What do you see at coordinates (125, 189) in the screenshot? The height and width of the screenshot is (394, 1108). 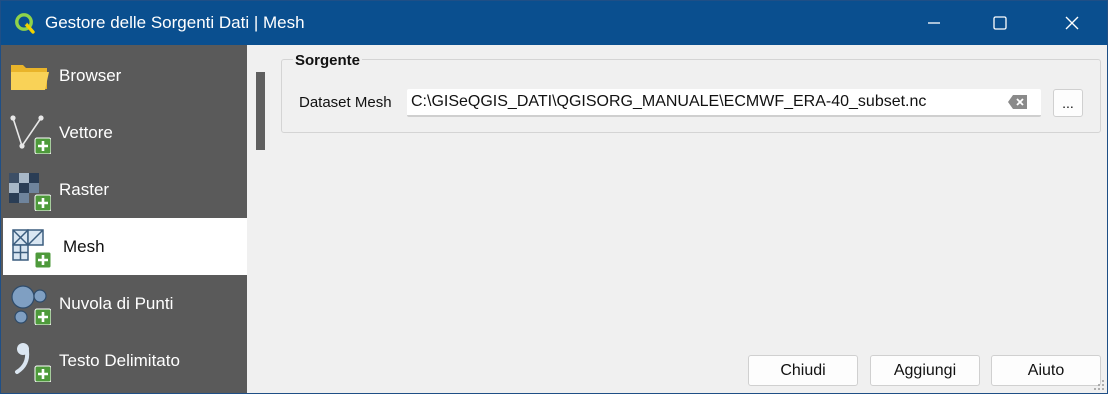 I see `sidebar-item-raster: Raster` at bounding box center [125, 189].